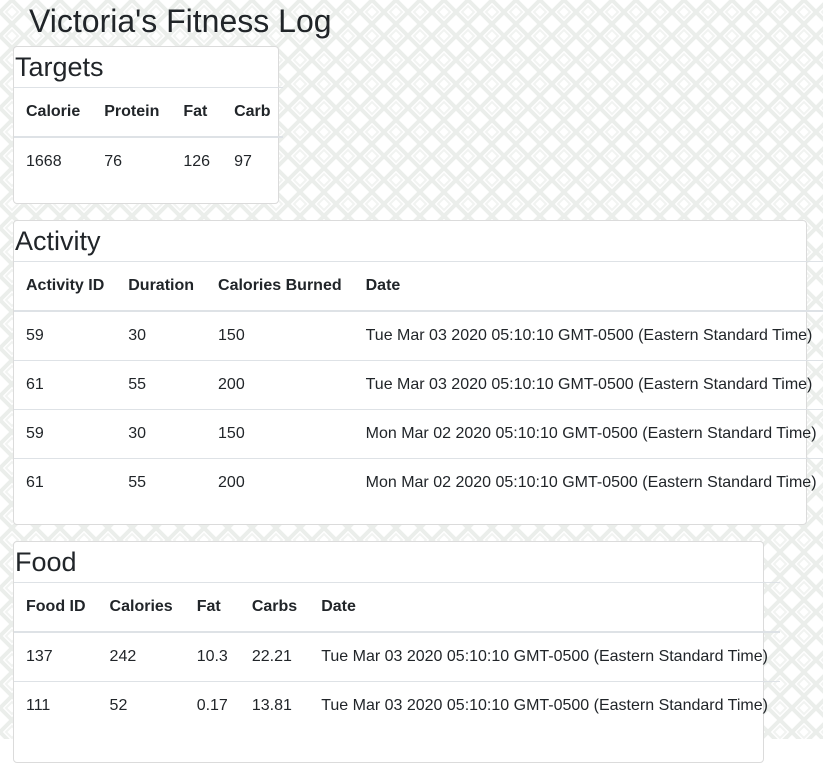 This screenshot has height=763, width=823. Describe the element at coordinates (53, 112) in the screenshot. I see `targets-col-calorie: Calorie` at that location.